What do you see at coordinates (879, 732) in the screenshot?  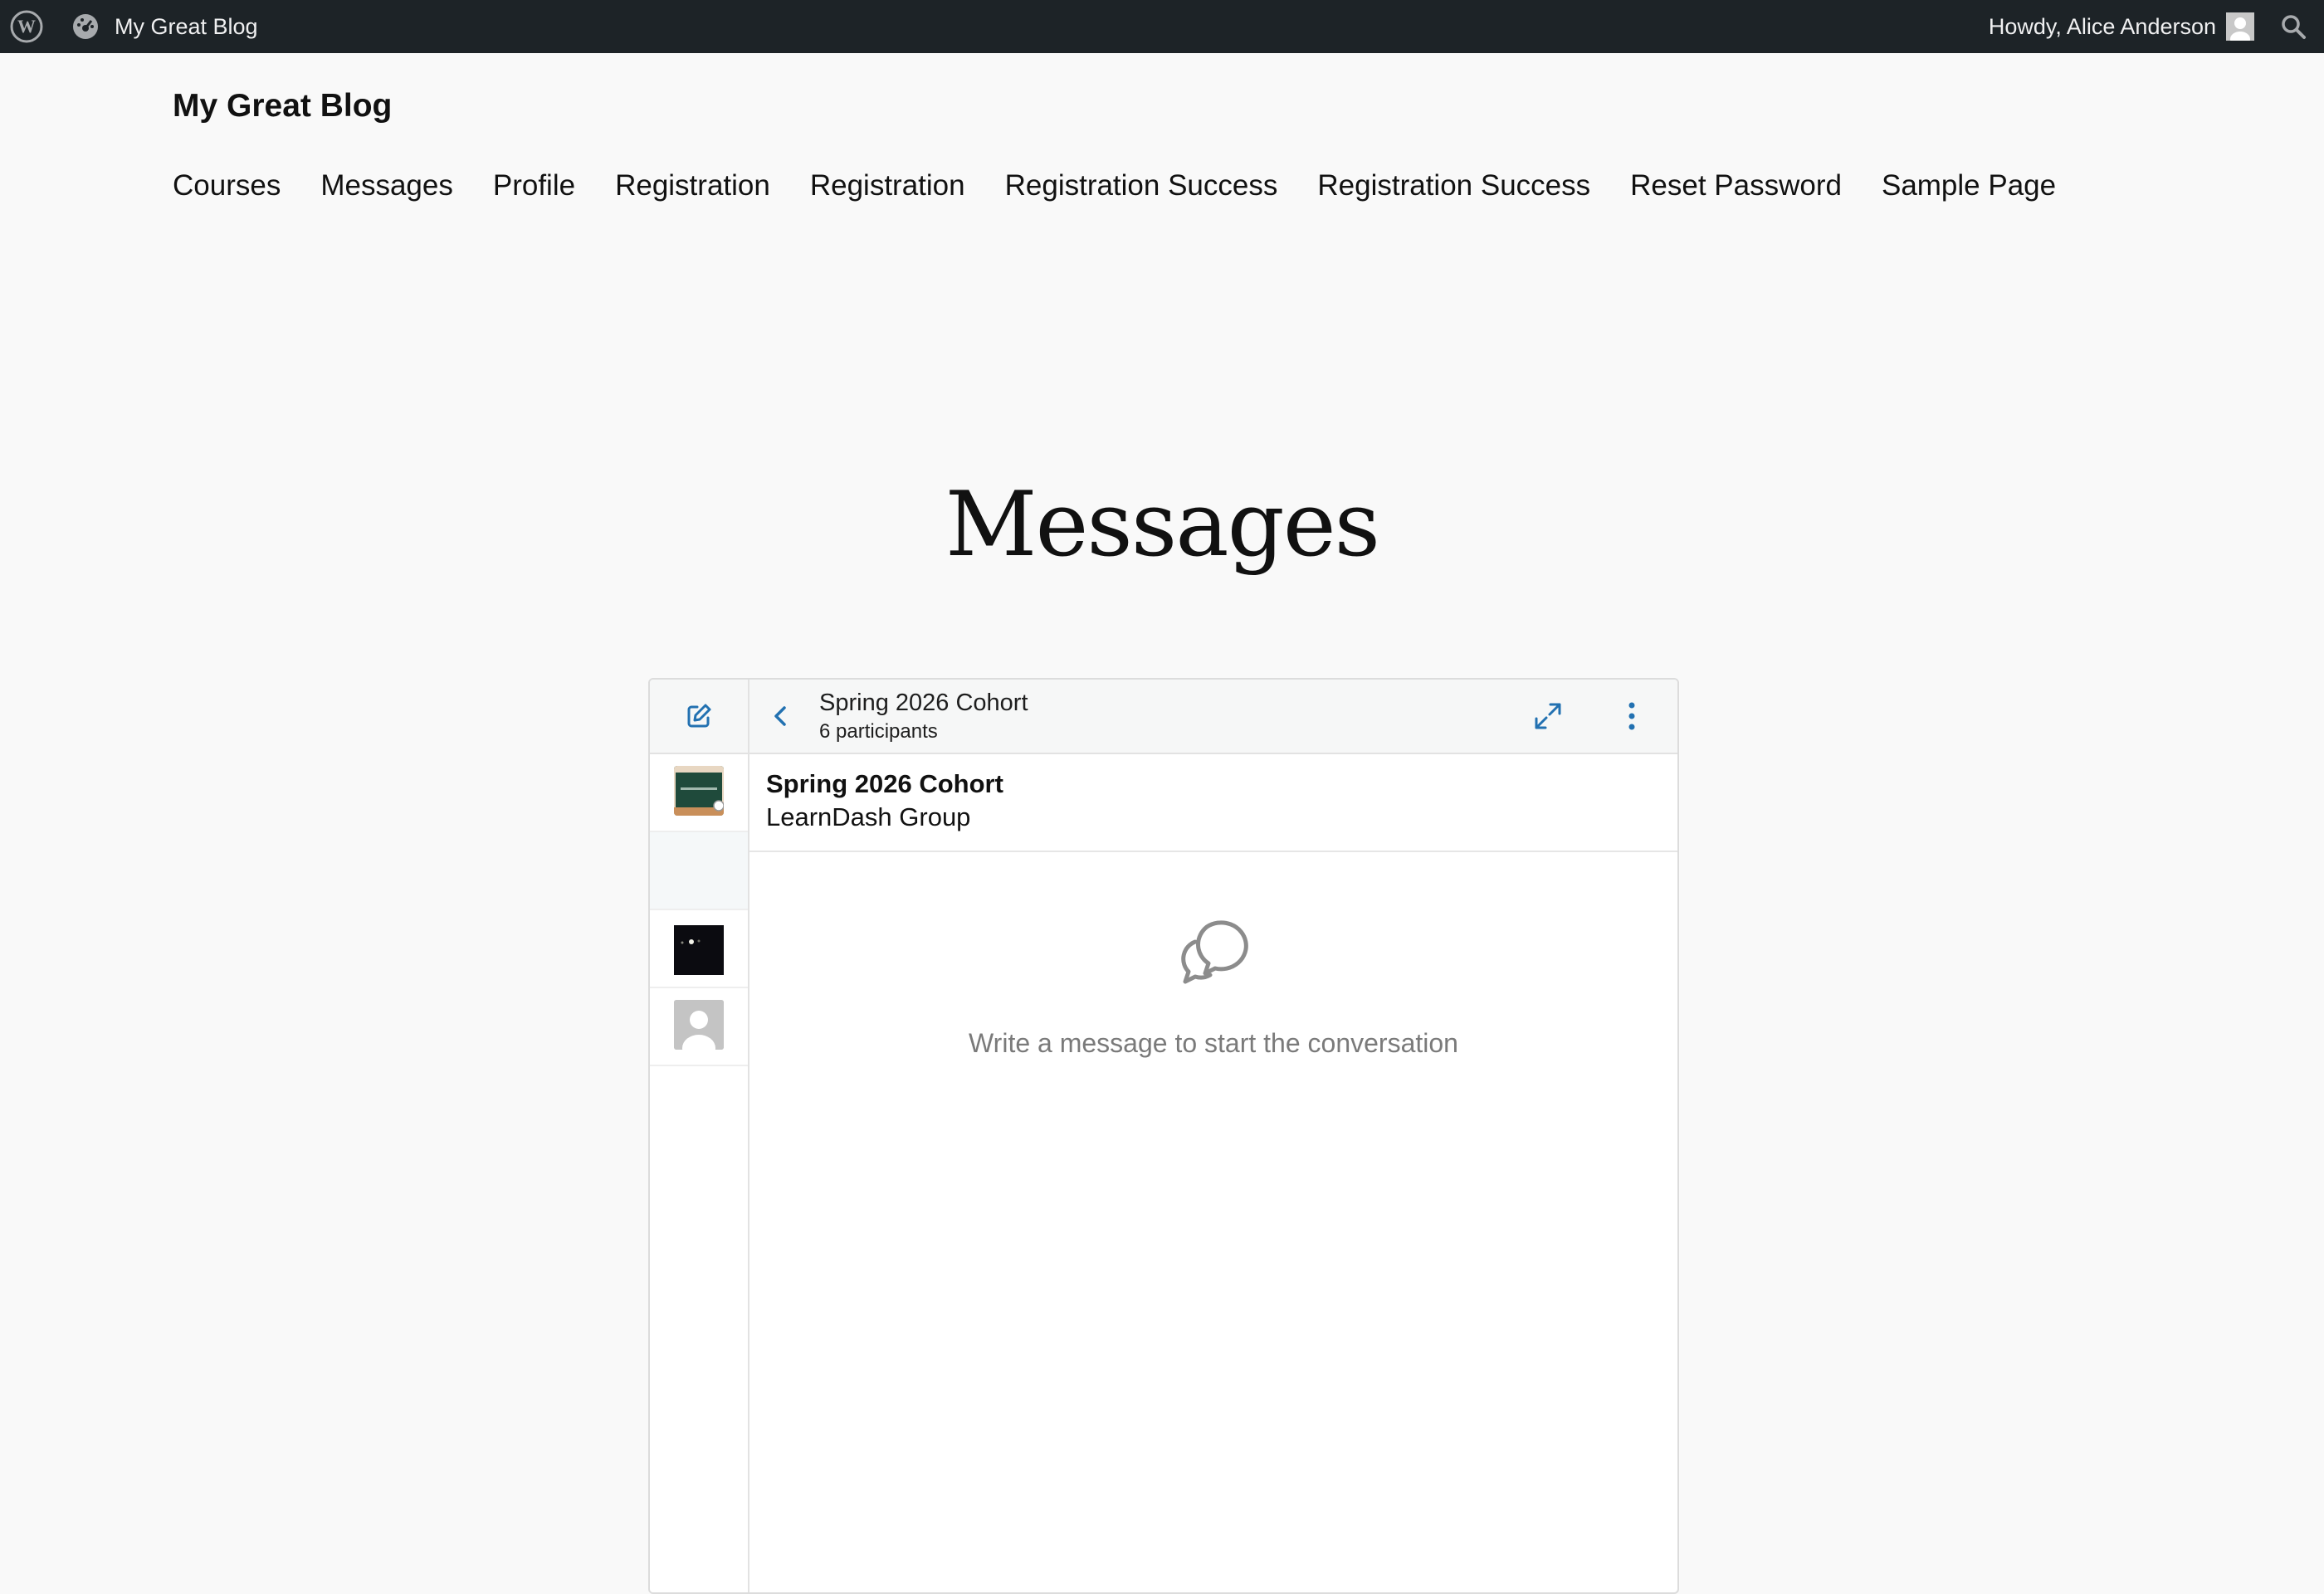 I see `participant-count: 6 participants` at bounding box center [879, 732].